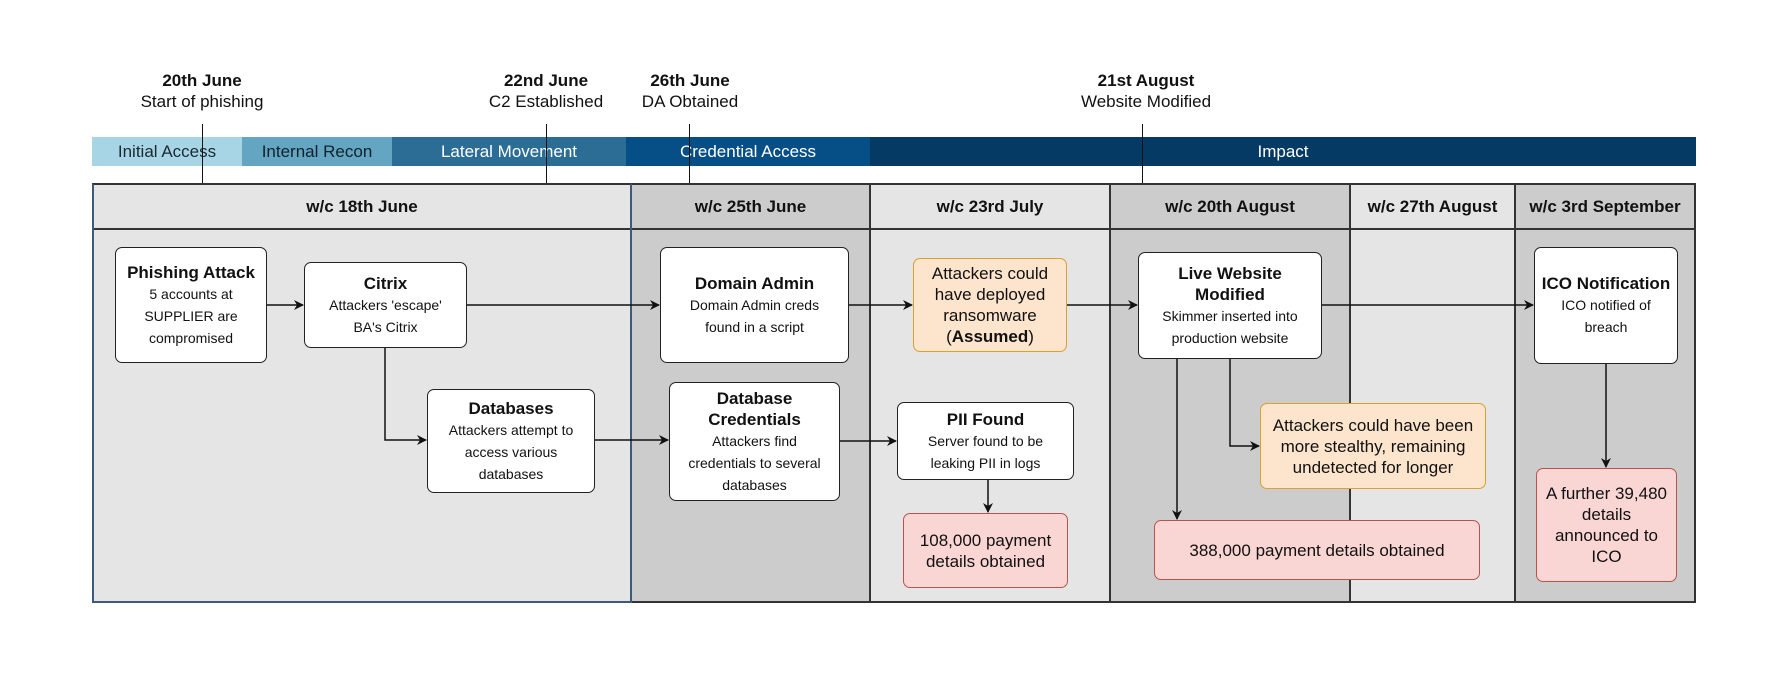  Describe the element at coordinates (1606, 316) in the screenshot. I see `node-desc: ICO notified of breach` at that location.